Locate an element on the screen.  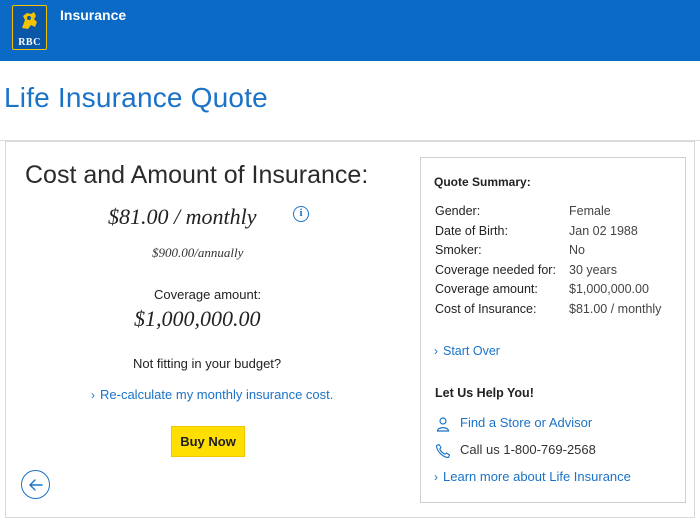
start-over-link: › Start Over is located at coordinates (467, 351).